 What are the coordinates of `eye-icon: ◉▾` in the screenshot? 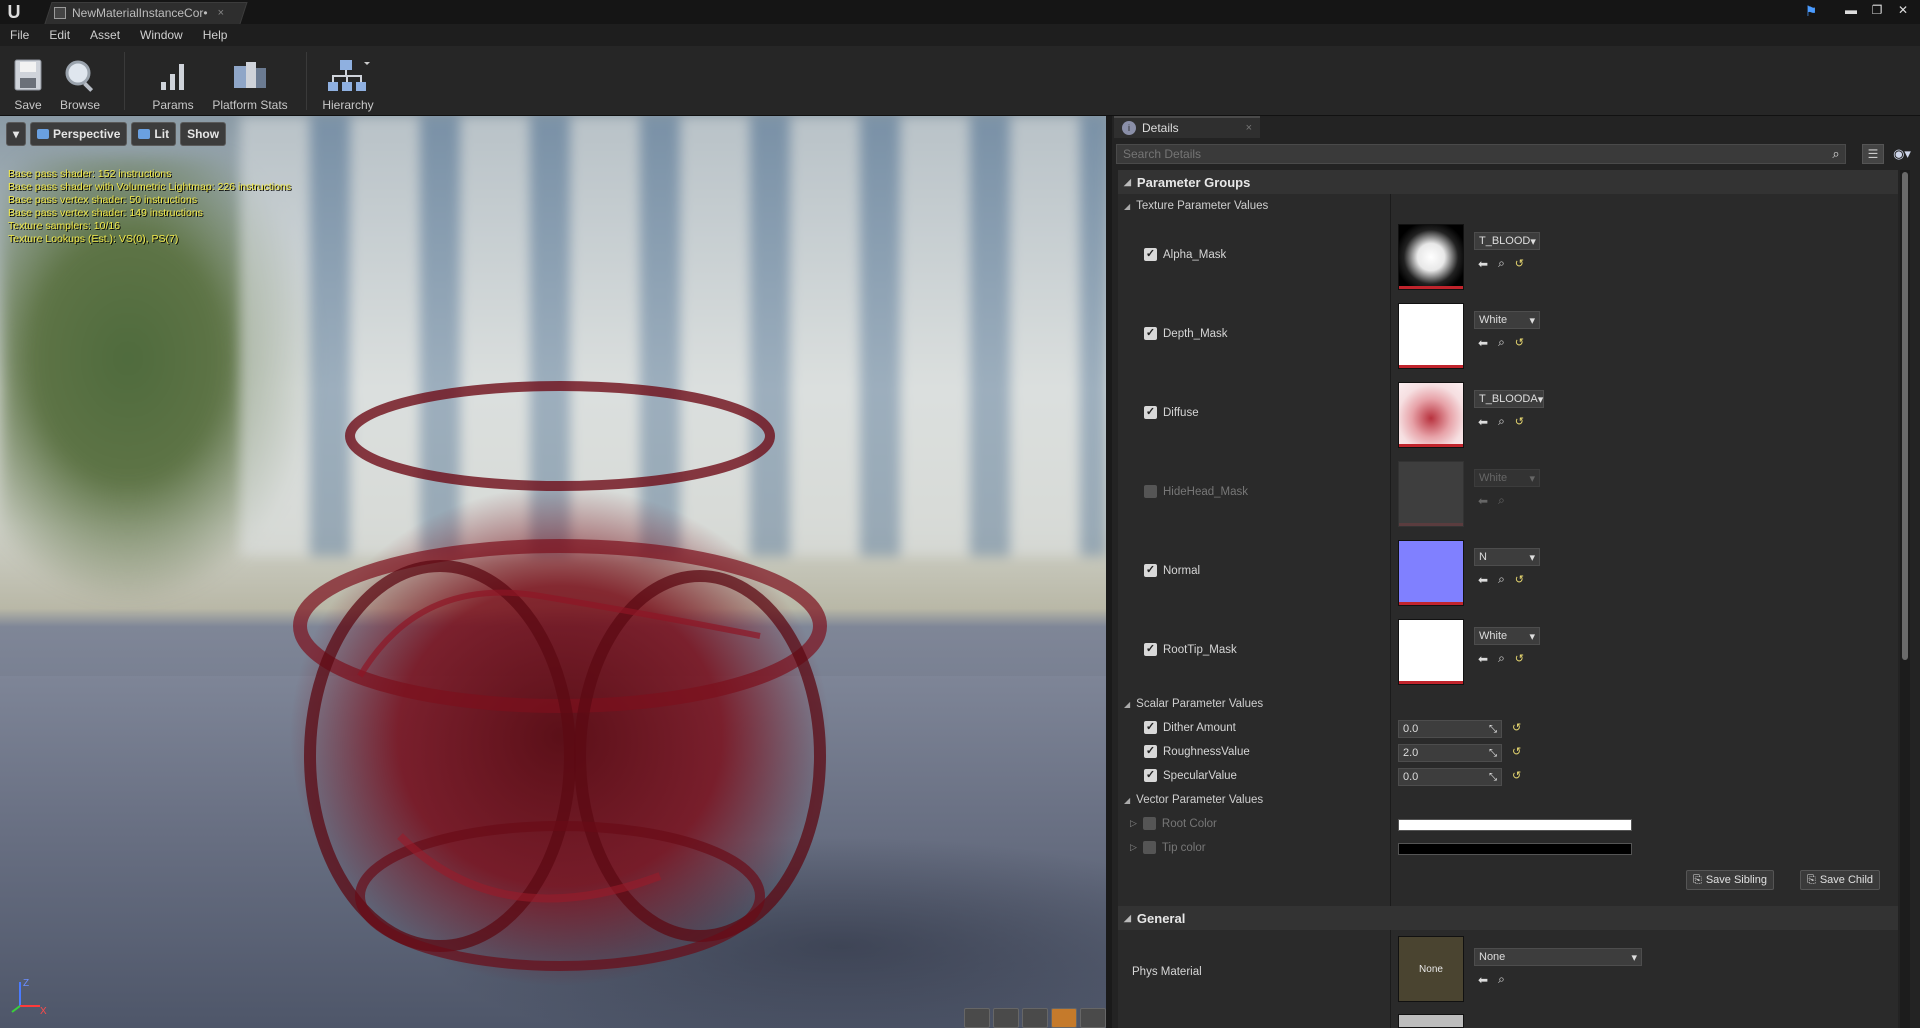 It's located at (1902, 154).